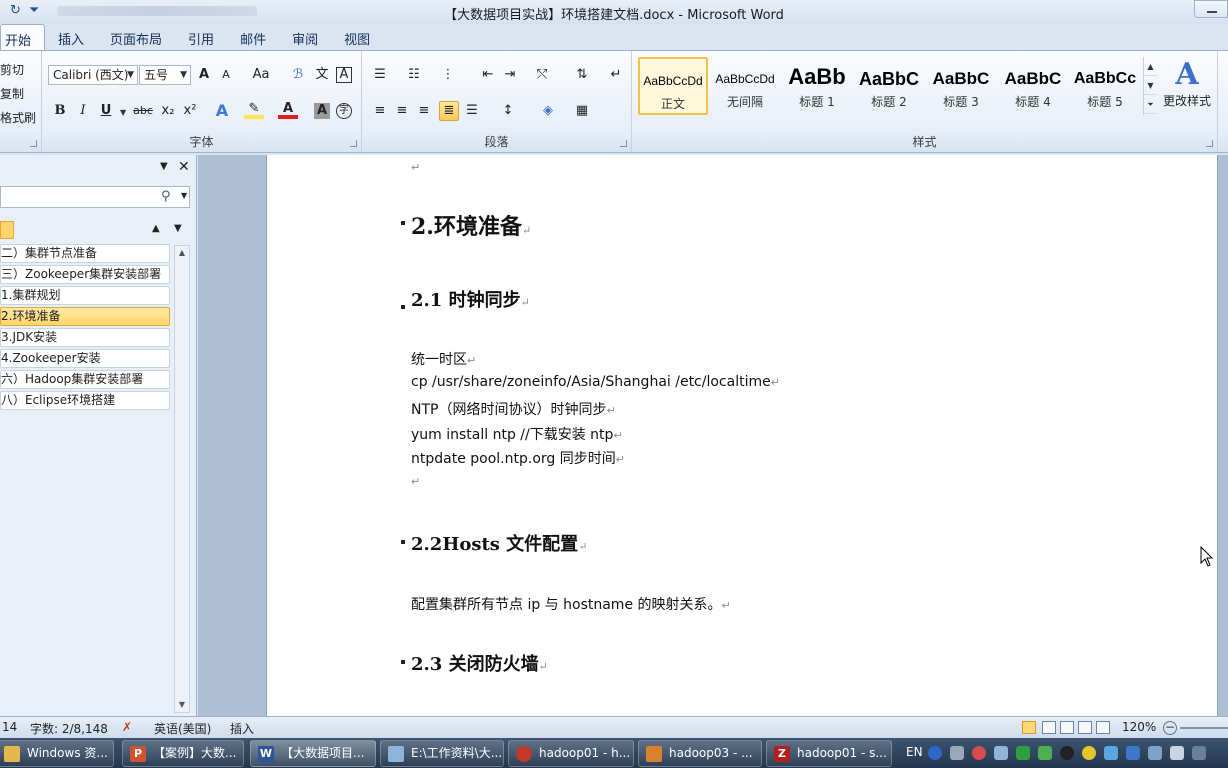 The width and height of the screenshot is (1228, 768). Describe the element at coordinates (518, 458) in the screenshot. I see `body-line: ntpdate pool.ntp.org 同步时间↵` at that location.